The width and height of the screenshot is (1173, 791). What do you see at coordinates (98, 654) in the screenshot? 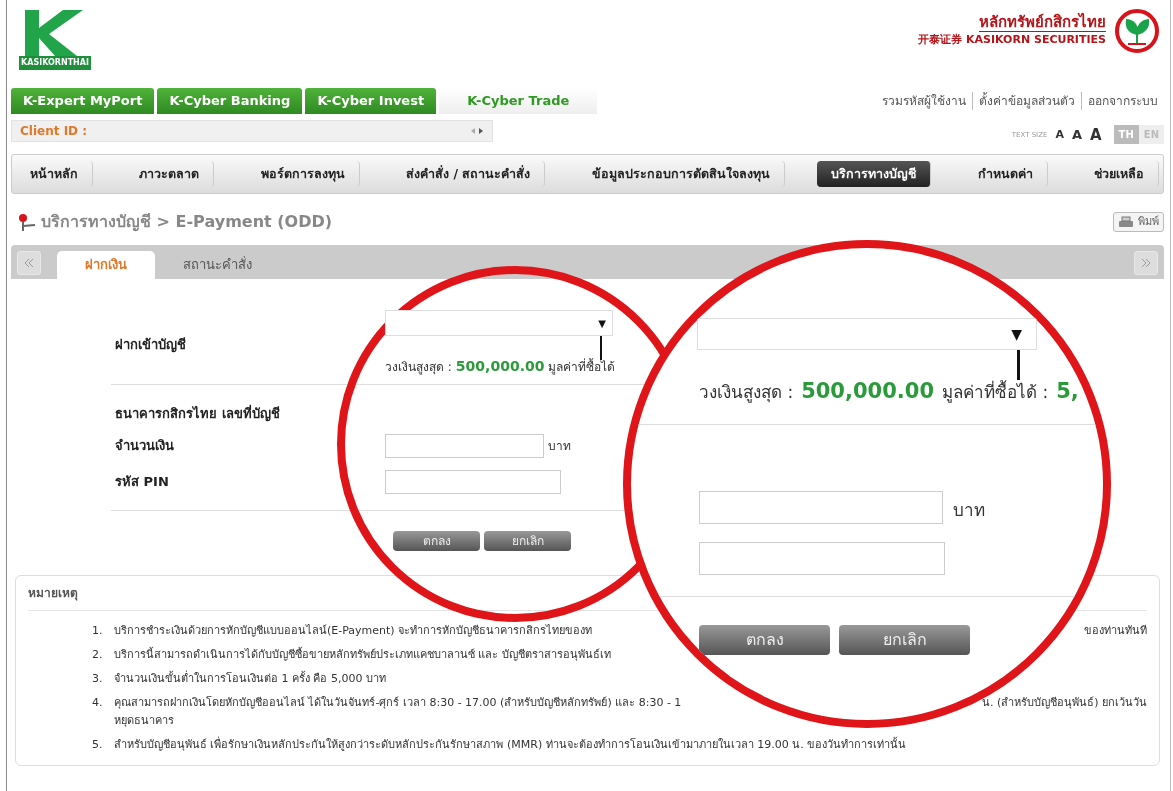
I see `note-number: 2.` at bounding box center [98, 654].